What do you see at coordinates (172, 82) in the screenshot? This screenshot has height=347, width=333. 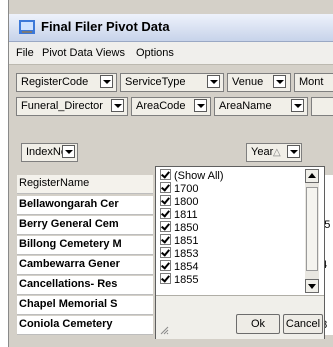 I see `filter-field-servicetype: ServiceType` at bounding box center [172, 82].